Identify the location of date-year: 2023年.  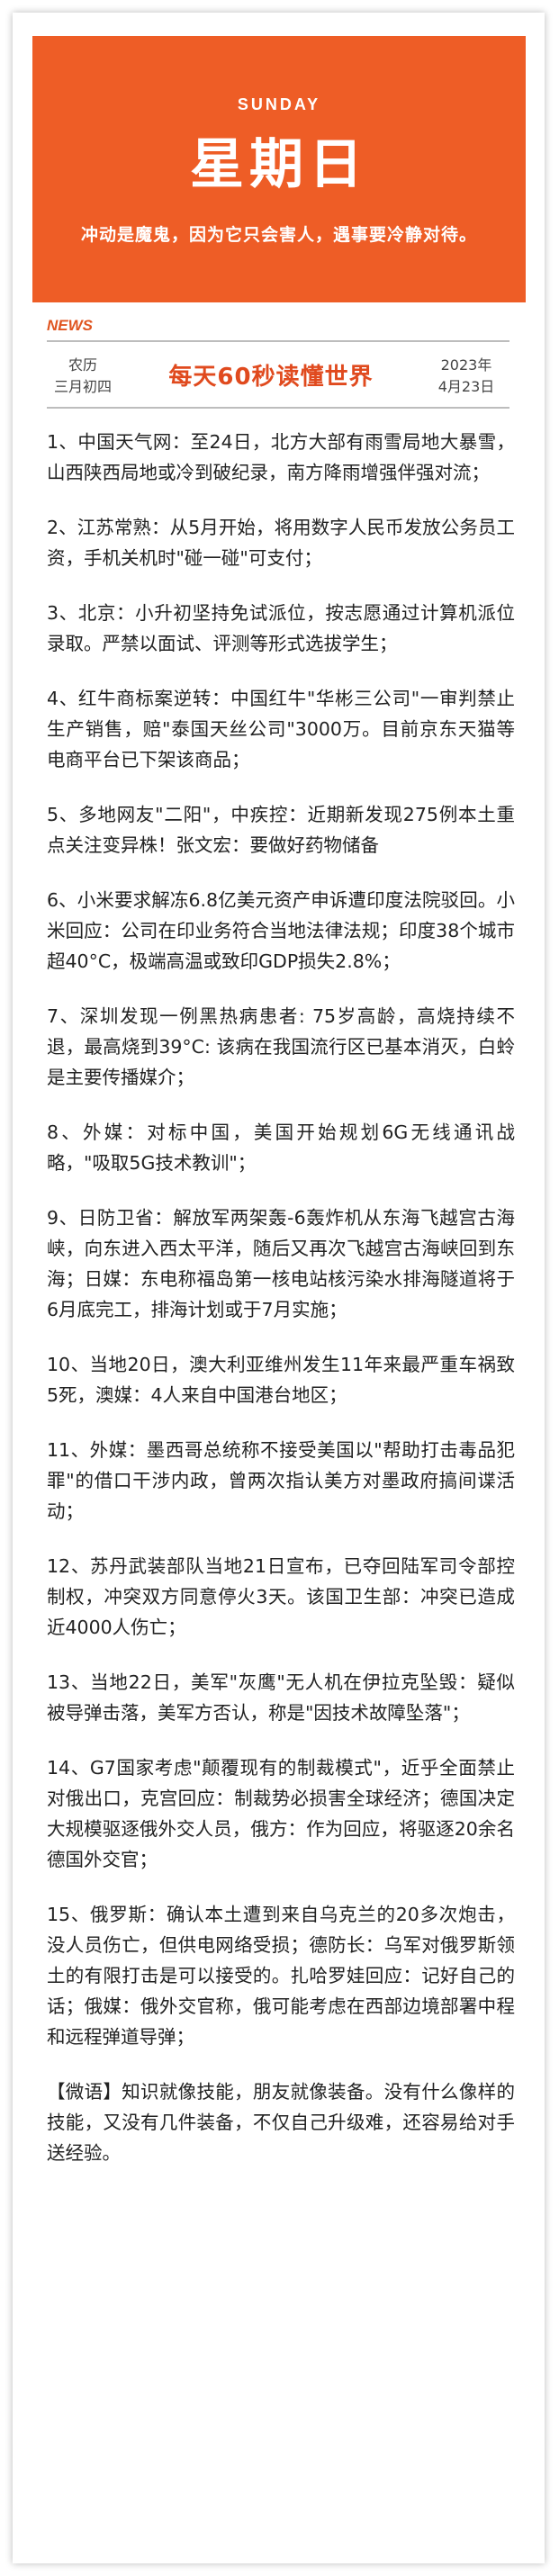
(466, 365).